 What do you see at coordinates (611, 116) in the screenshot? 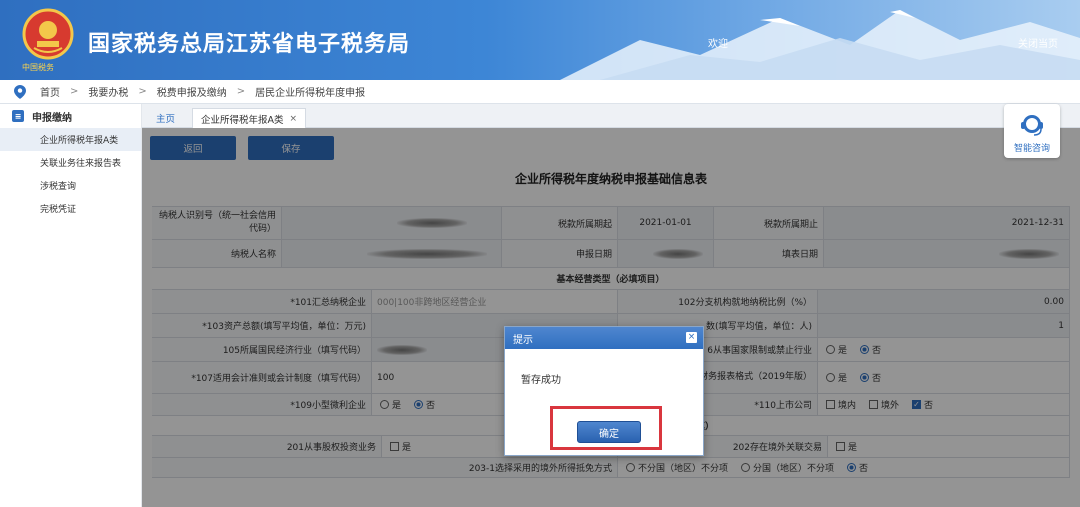
I see `tab-bar: 主页 企业所得税年报A类 ×` at bounding box center [611, 116].